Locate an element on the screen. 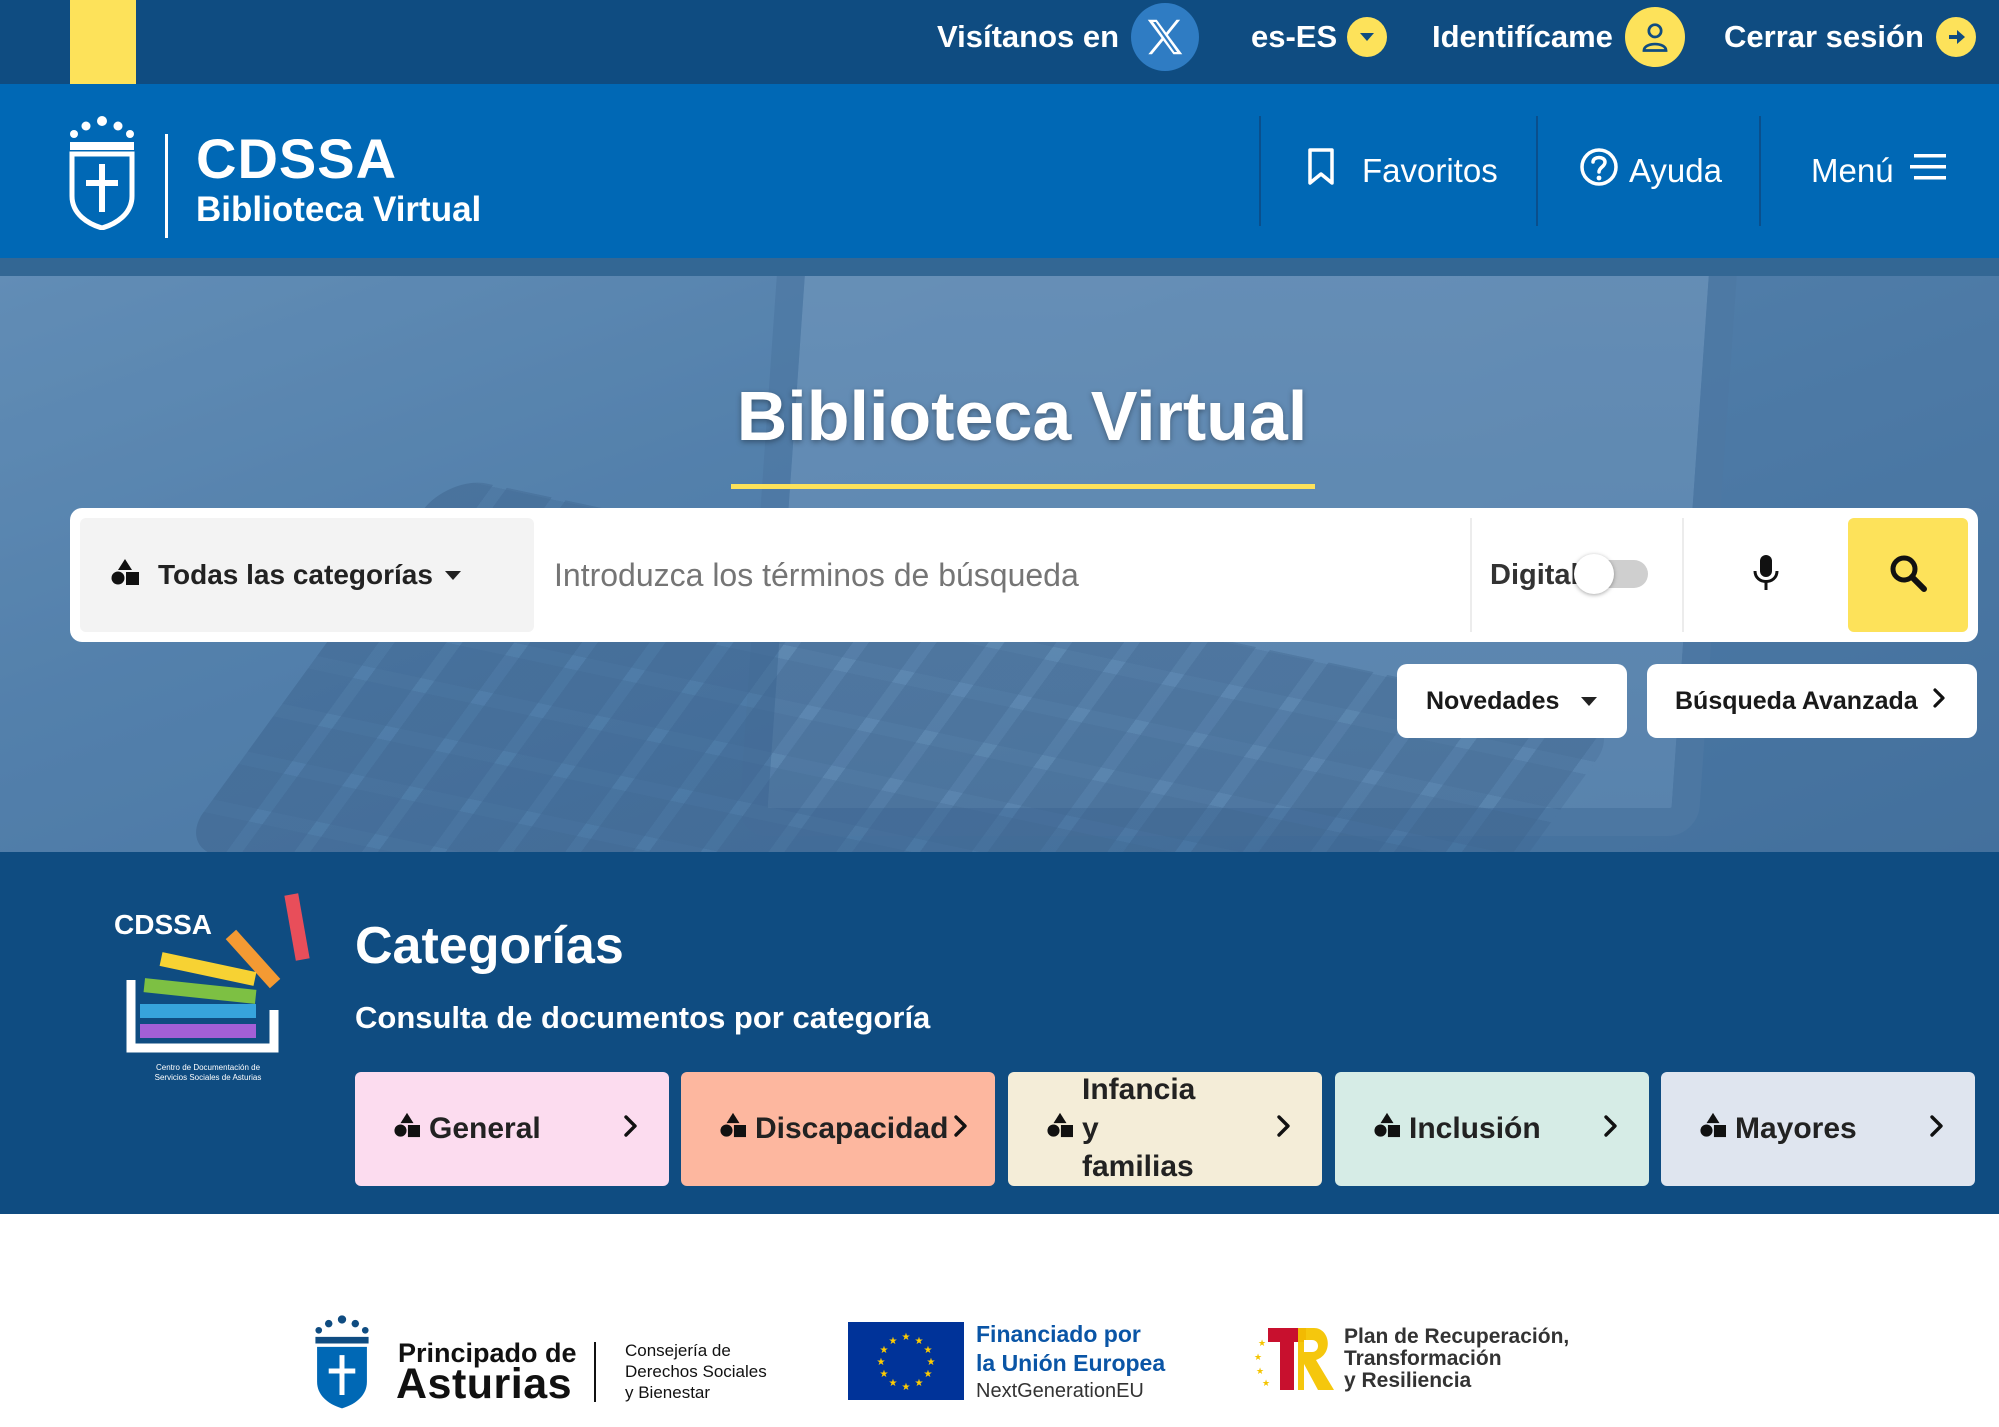  consejeria-line: Consejería de is located at coordinates (678, 1350).